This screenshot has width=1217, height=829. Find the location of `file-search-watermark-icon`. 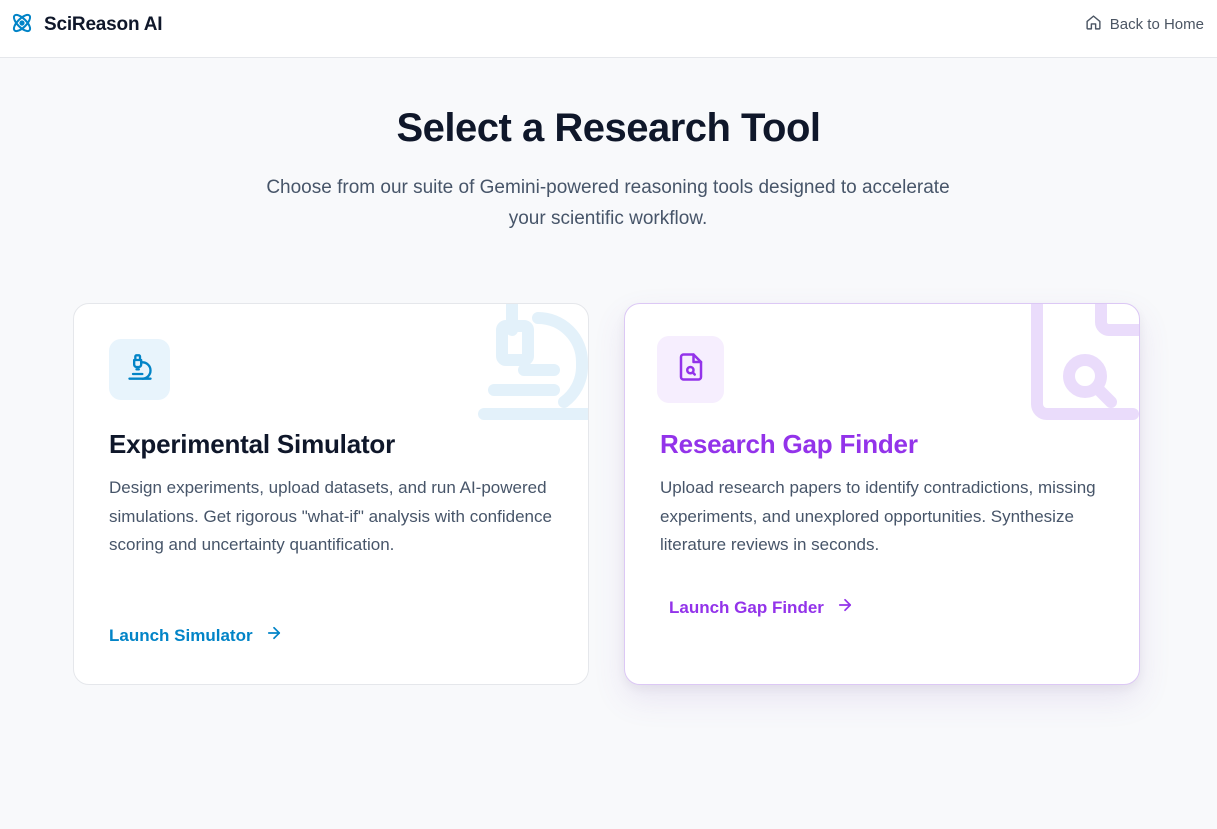

file-search-watermark-icon is located at coordinates (1084, 365).